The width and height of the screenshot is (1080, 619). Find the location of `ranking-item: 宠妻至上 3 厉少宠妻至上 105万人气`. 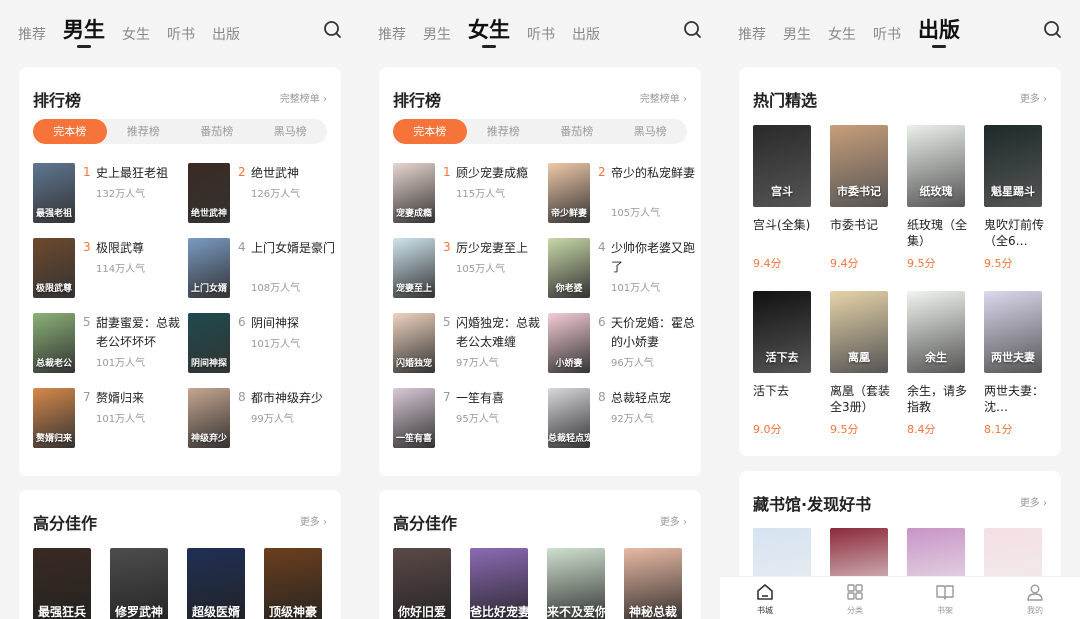

ranking-item: 宠妻至上 3 厉少宠妻至上 105万人气 is located at coordinates (468, 268).